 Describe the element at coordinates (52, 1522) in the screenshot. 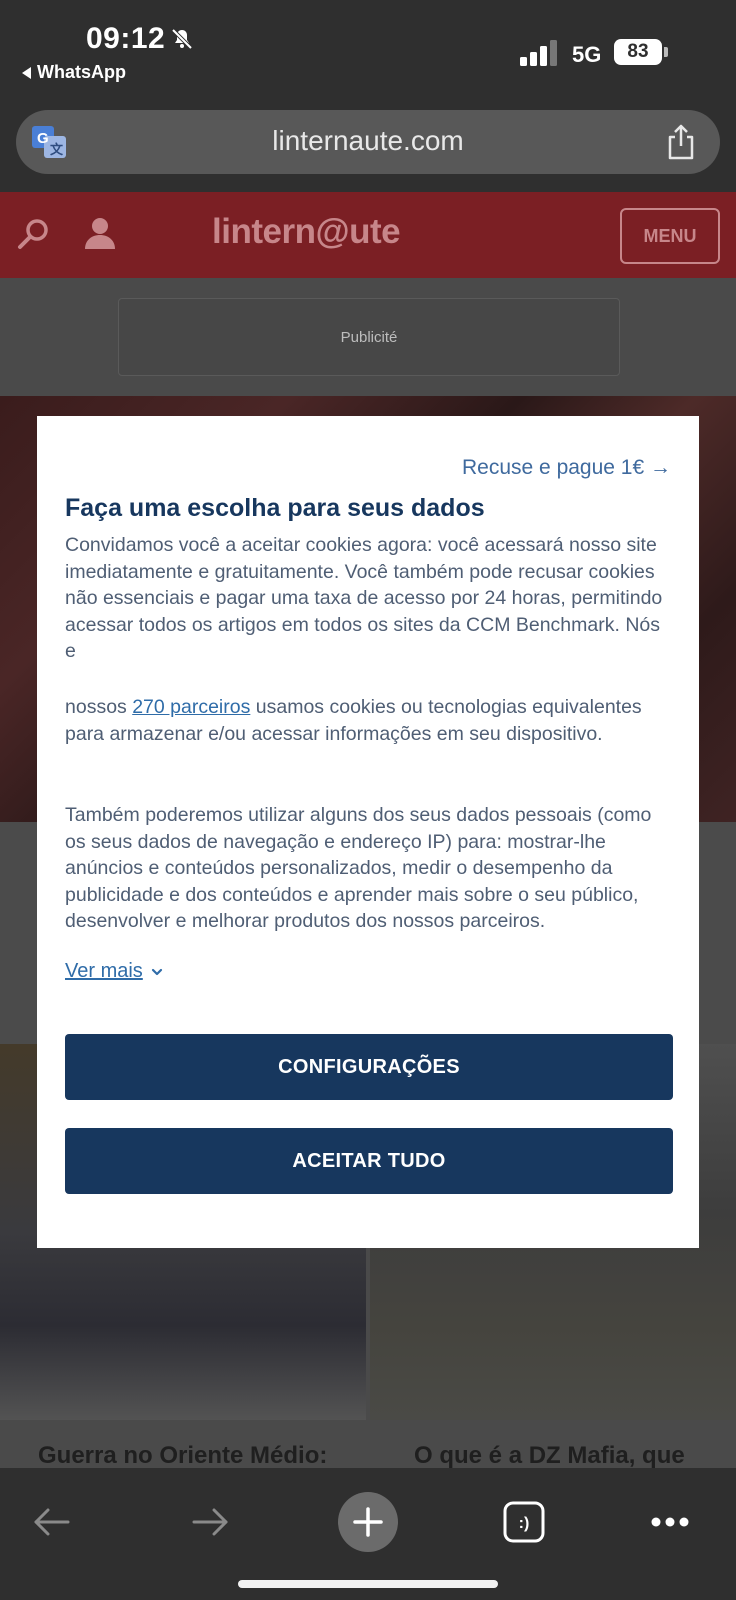

I see `back-arrow-icon` at that location.